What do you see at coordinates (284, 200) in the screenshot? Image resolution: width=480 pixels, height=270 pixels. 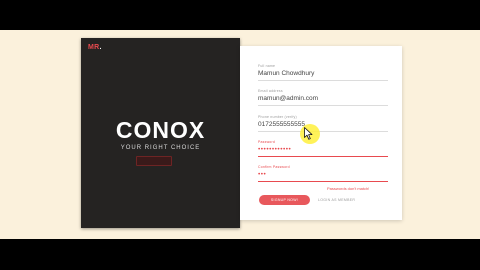 I see `signup-button: SIGNUP NOW!` at bounding box center [284, 200].